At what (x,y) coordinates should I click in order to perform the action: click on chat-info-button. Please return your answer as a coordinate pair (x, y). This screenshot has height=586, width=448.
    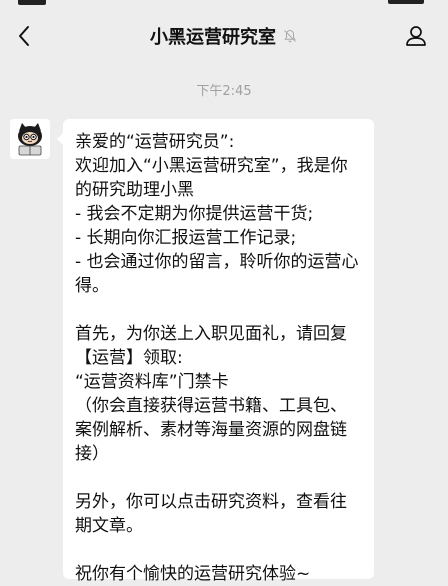
    Looking at the image, I should click on (416, 36).